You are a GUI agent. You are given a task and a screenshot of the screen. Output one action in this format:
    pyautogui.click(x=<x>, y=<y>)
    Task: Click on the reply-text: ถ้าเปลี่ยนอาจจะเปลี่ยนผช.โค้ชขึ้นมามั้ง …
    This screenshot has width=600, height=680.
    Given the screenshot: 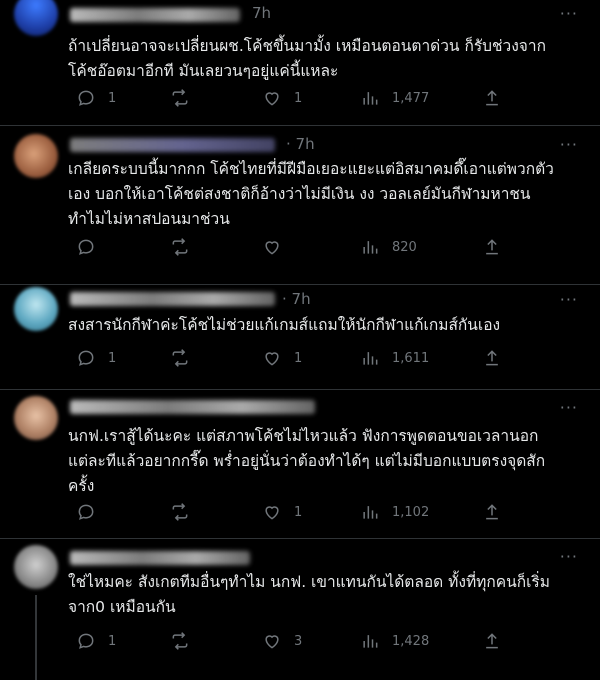 What is the action you would take?
    pyautogui.click(x=307, y=58)
    